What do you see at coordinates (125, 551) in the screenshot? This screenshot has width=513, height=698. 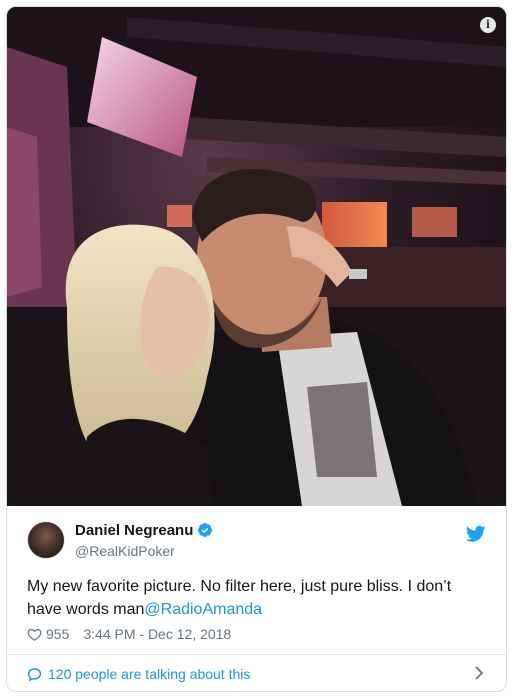 I see `author-handle: @RealKidPoker` at bounding box center [125, 551].